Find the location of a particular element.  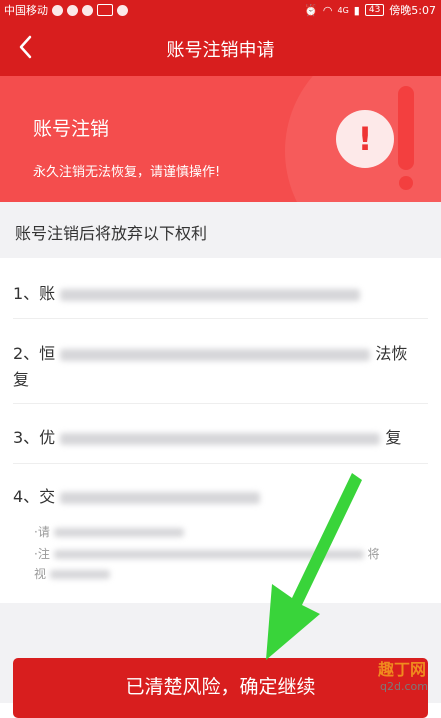

arrow-icon is located at coordinates (314, 566).